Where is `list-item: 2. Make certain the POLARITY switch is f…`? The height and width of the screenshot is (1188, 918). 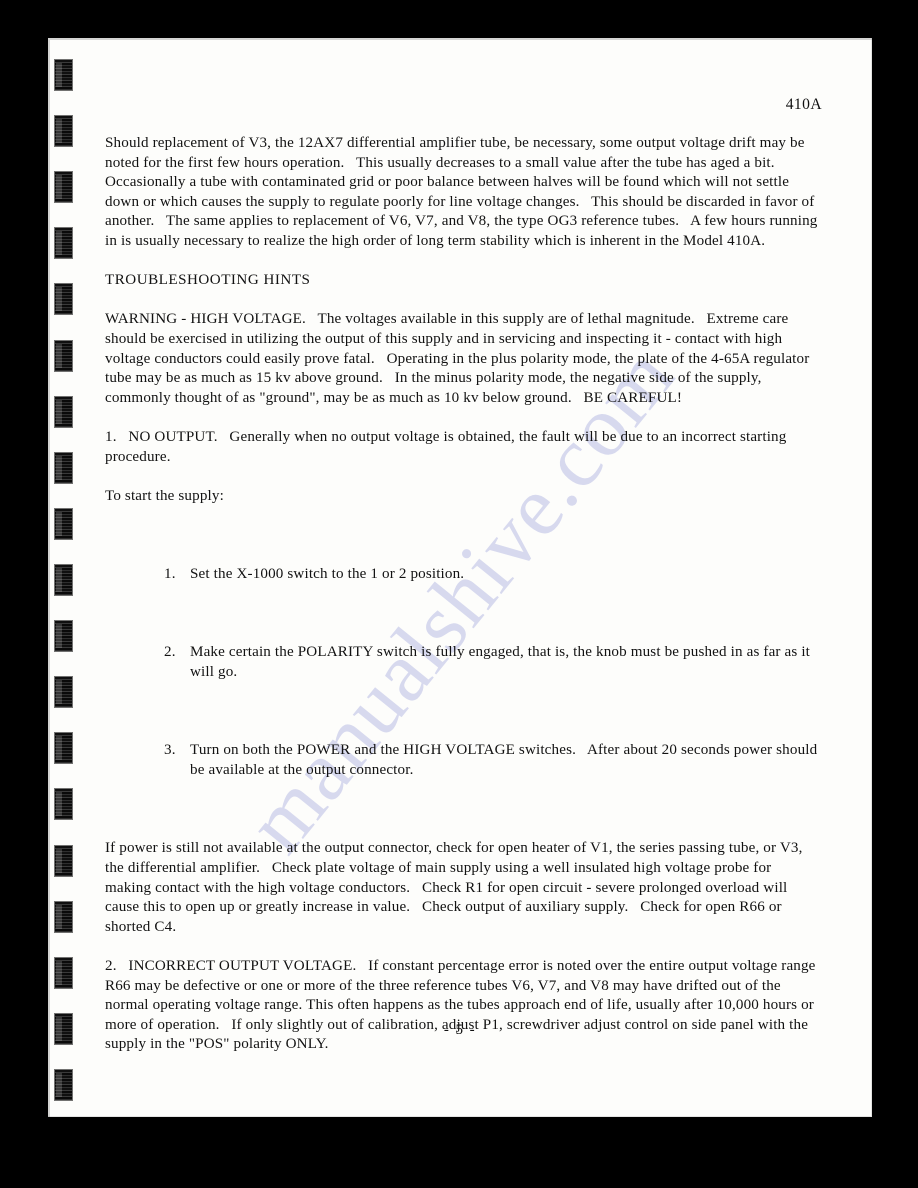 list-item: 2. Make certain the POLARITY switch is f… is located at coordinates (462, 662).